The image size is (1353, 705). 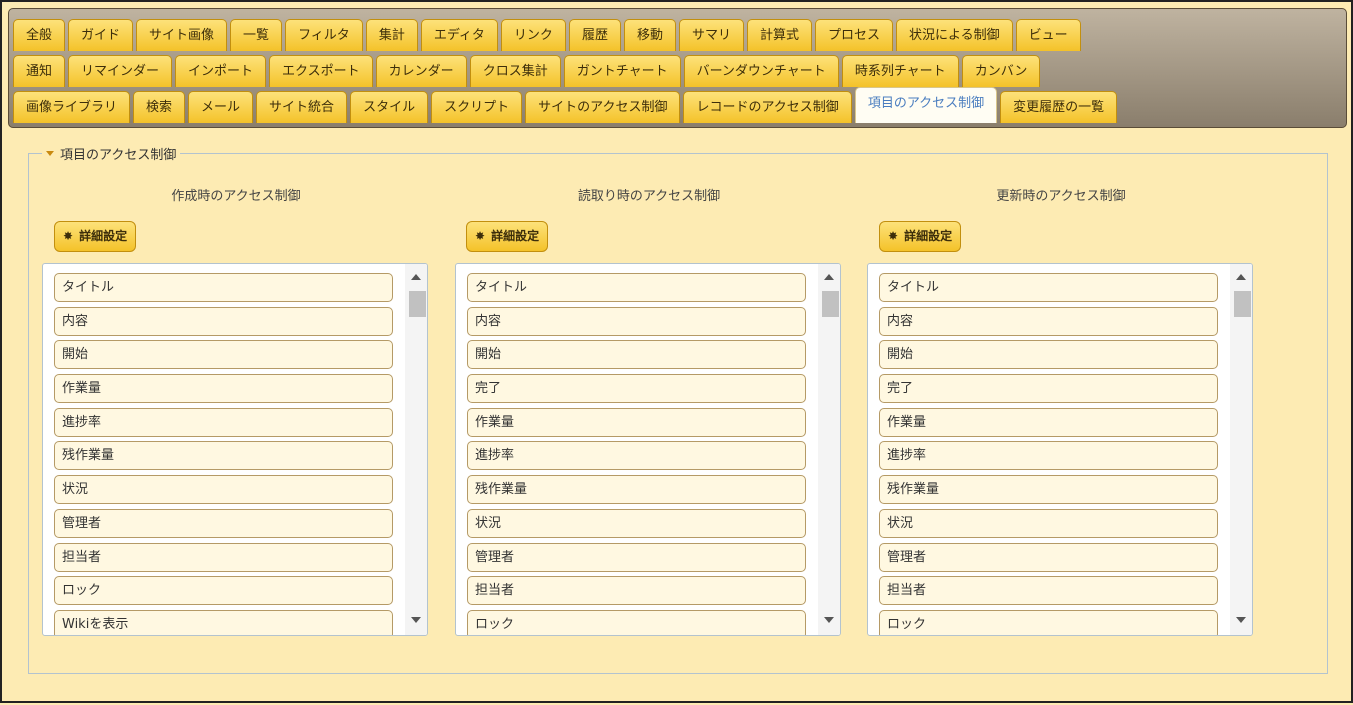 What do you see at coordinates (223, 622) in the screenshot?
I see `list-item: Wikiを表示` at bounding box center [223, 622].